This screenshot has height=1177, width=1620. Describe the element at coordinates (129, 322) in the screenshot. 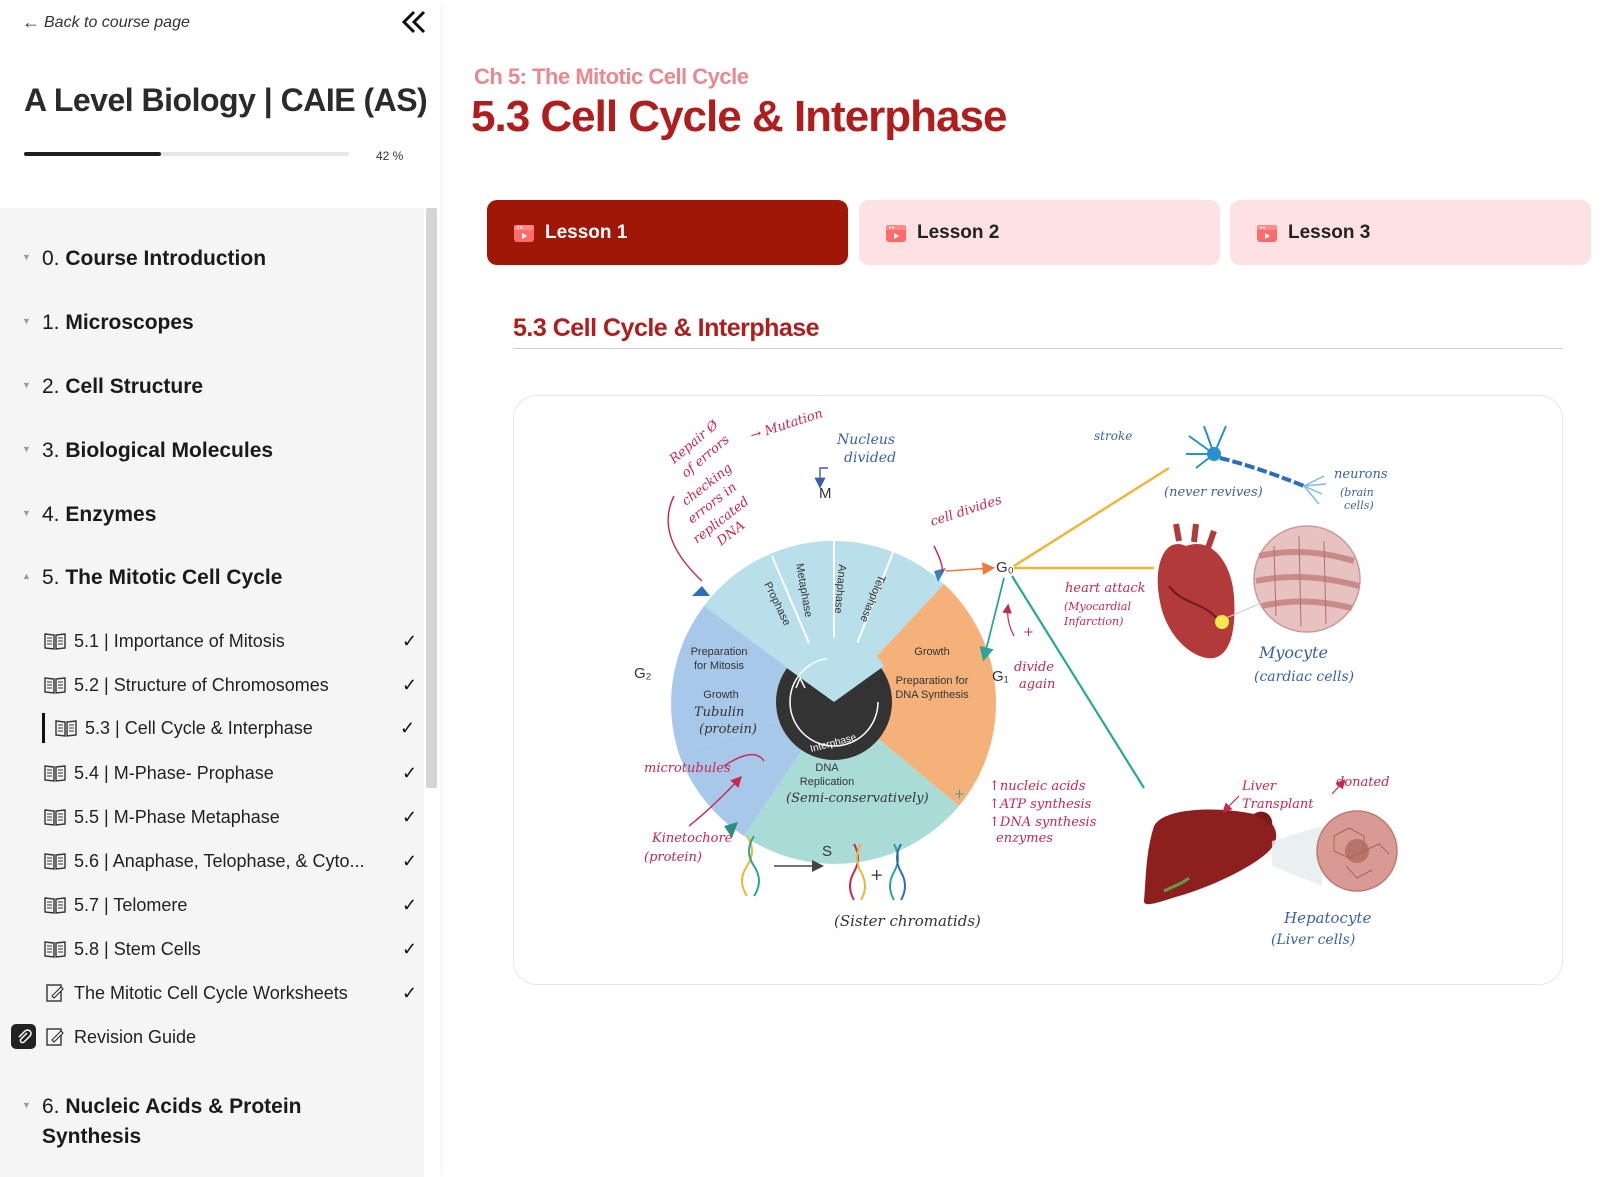

I see `chapter-name: Microscopes` at that location.